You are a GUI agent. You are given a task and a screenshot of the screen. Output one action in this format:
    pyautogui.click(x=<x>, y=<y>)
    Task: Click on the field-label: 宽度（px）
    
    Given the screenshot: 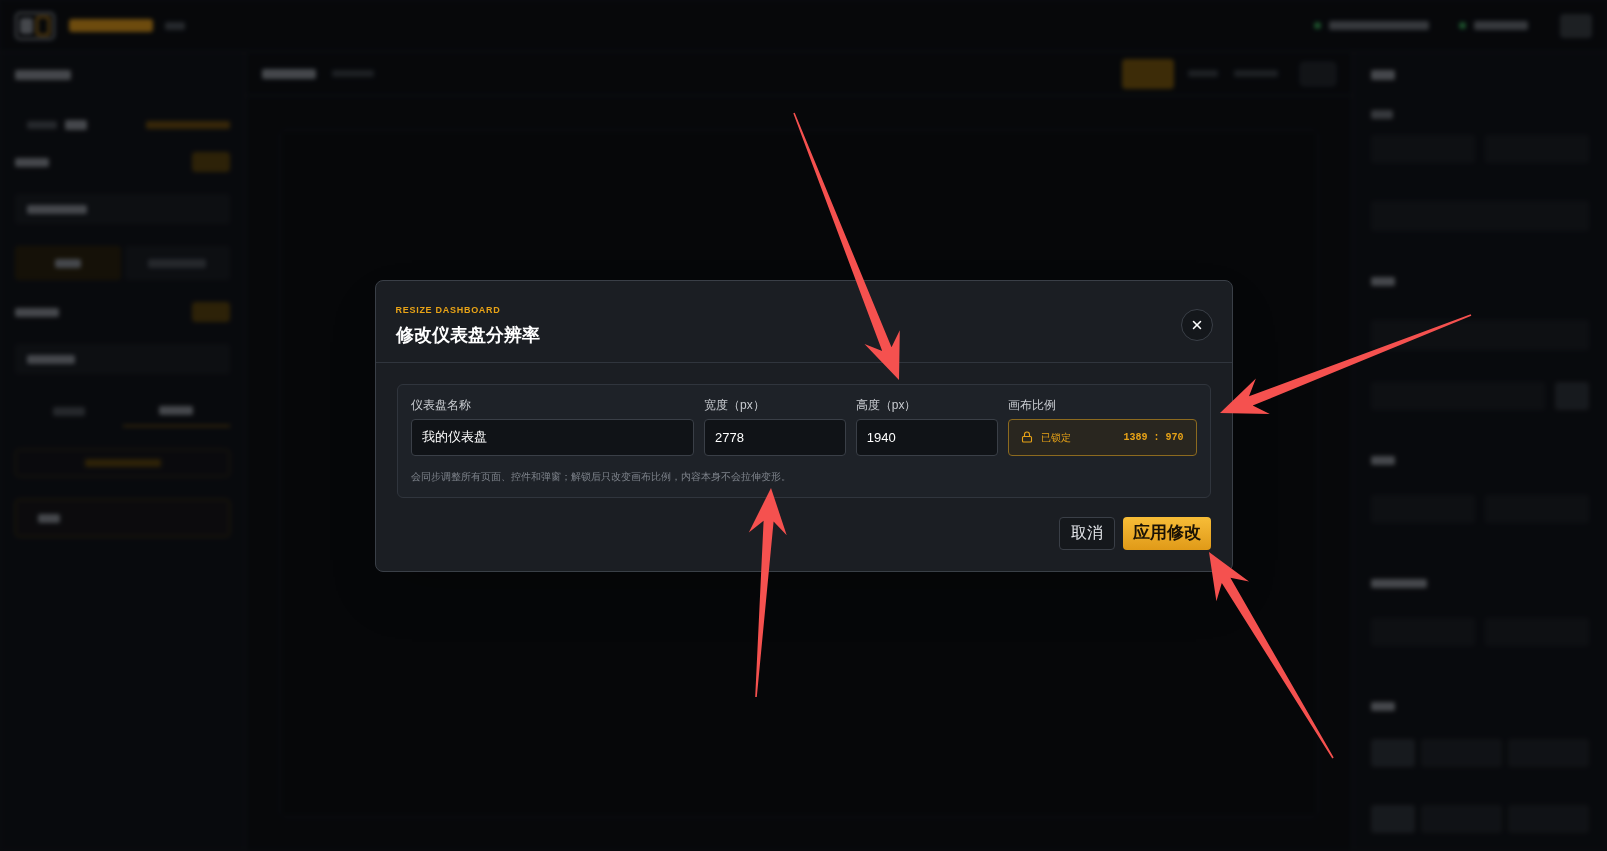 What is the action you would take?
    pyautogui.click(x=735, y=404)
    